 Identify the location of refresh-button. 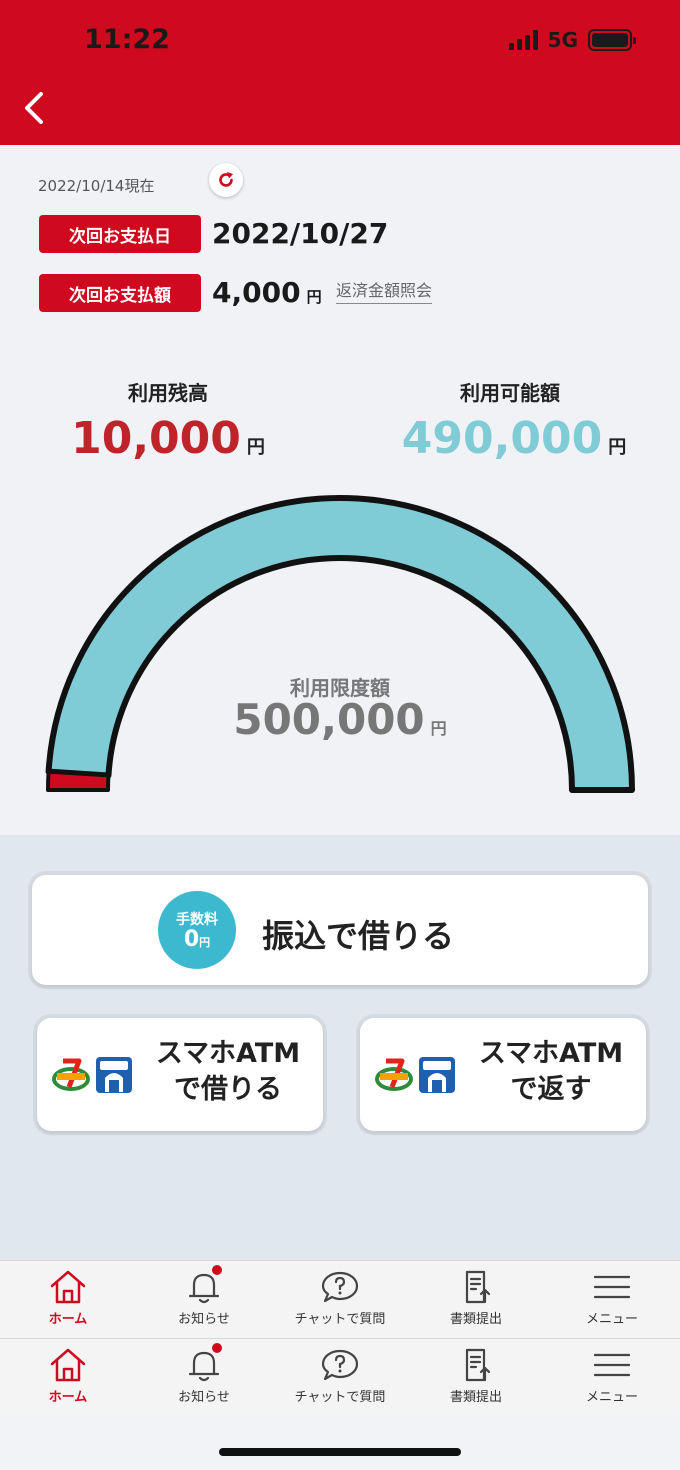
(226, 180).